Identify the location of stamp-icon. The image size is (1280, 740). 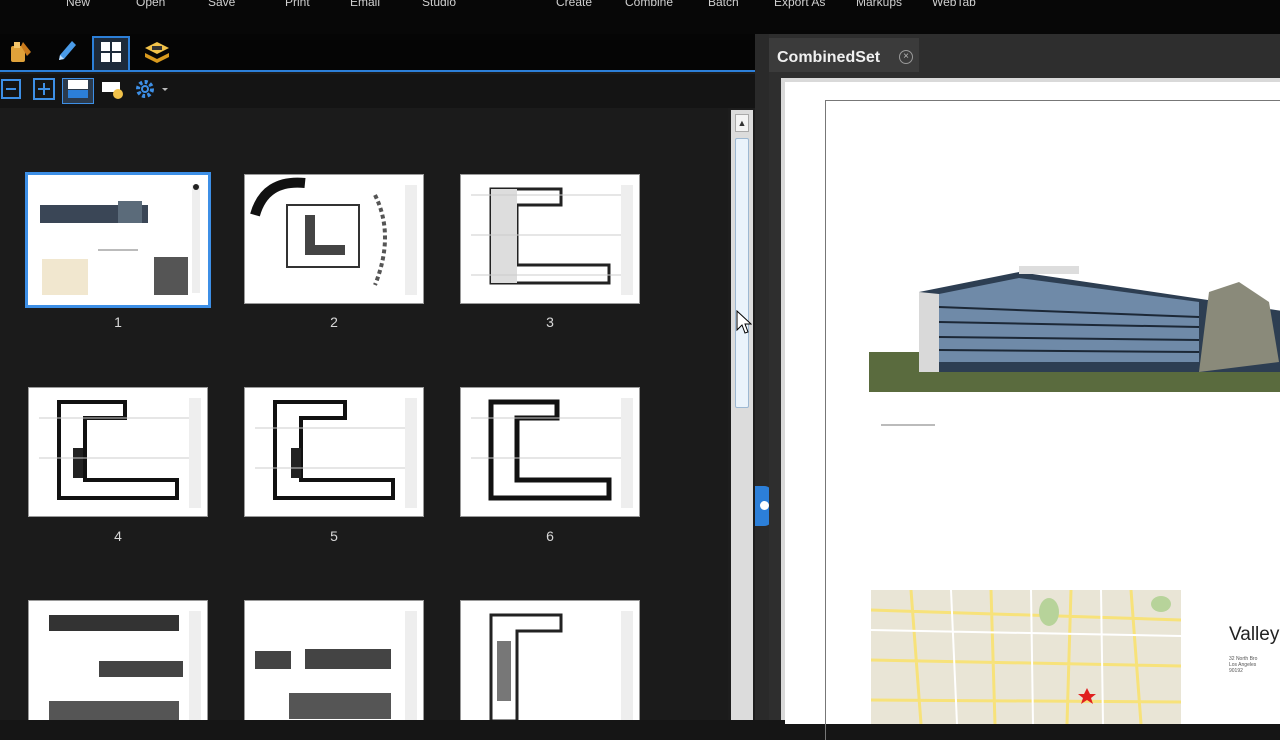
(21, 53).